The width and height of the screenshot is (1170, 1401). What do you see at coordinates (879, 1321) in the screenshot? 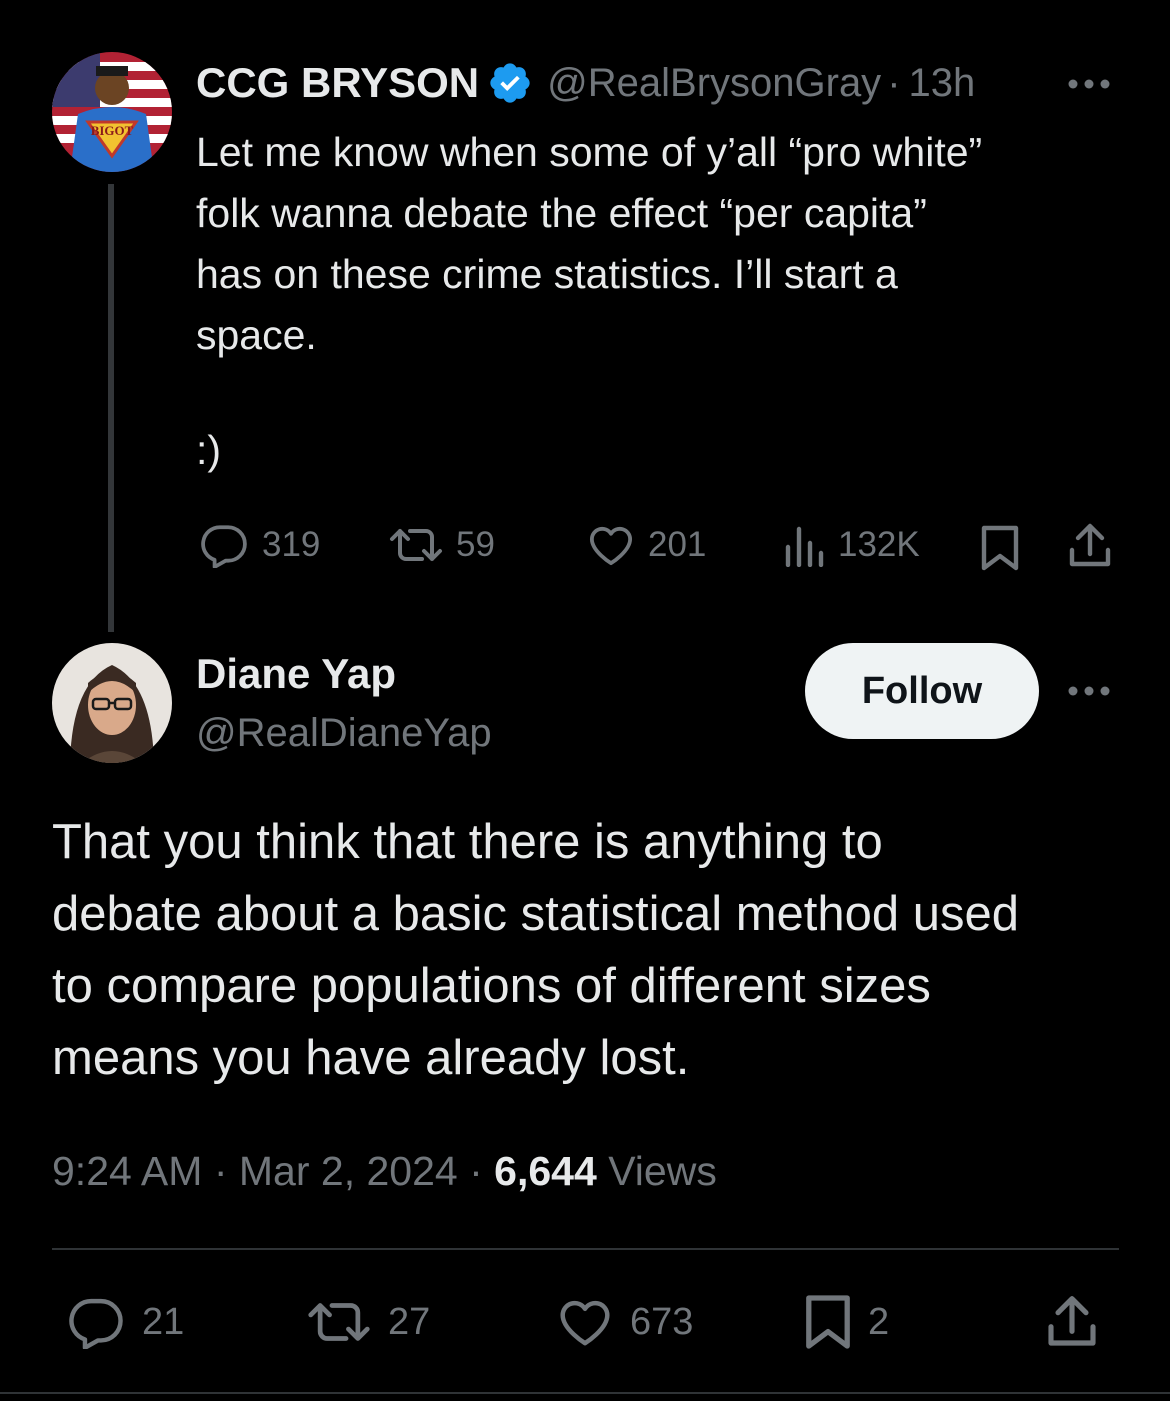
I see `bookmark-count: 2` at bounding box center [879, 1321].